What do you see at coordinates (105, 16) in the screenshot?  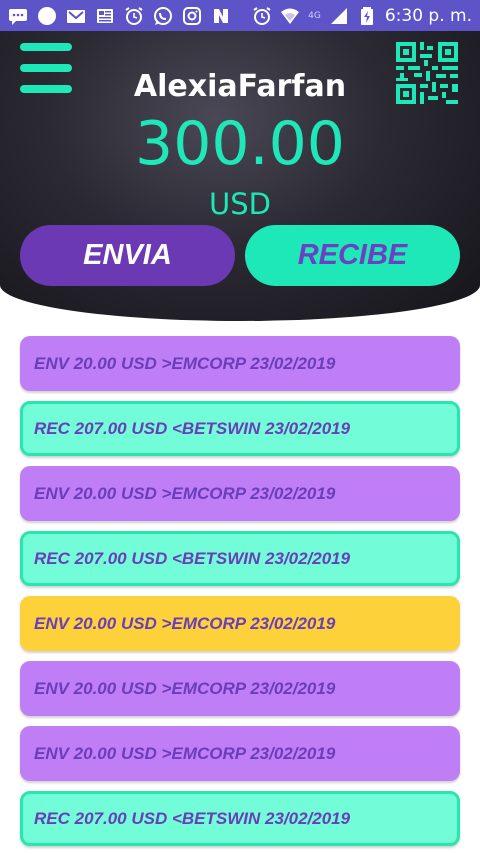 I see `news-icon` at bounding box center [105, 16].